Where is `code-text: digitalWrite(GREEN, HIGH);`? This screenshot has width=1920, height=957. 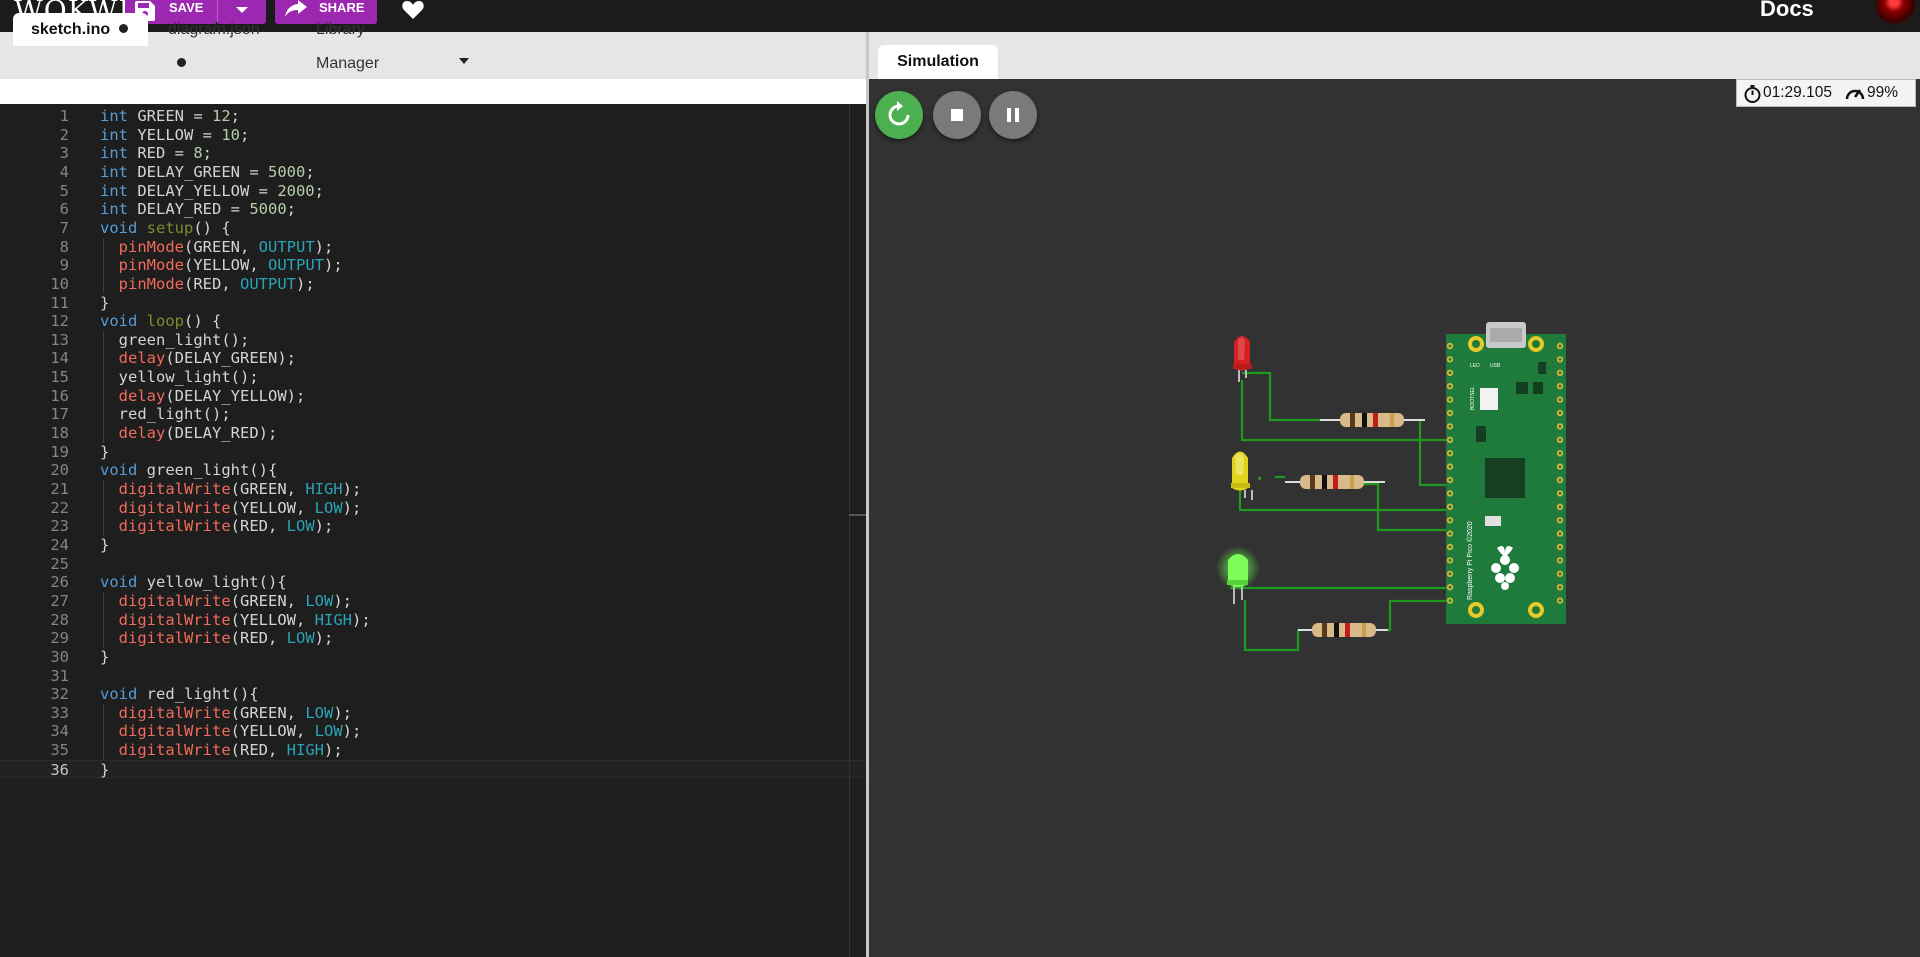 code-text: digitalWrite(GREEN, HIGH); is located at coordinates (231, 489).